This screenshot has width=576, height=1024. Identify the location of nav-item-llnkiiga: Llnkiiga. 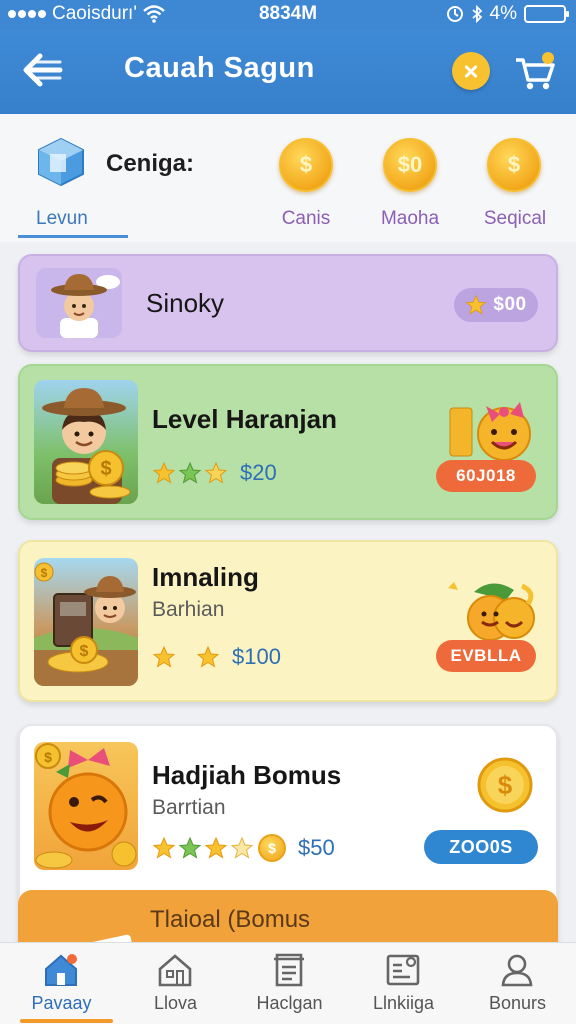
(403, 983).